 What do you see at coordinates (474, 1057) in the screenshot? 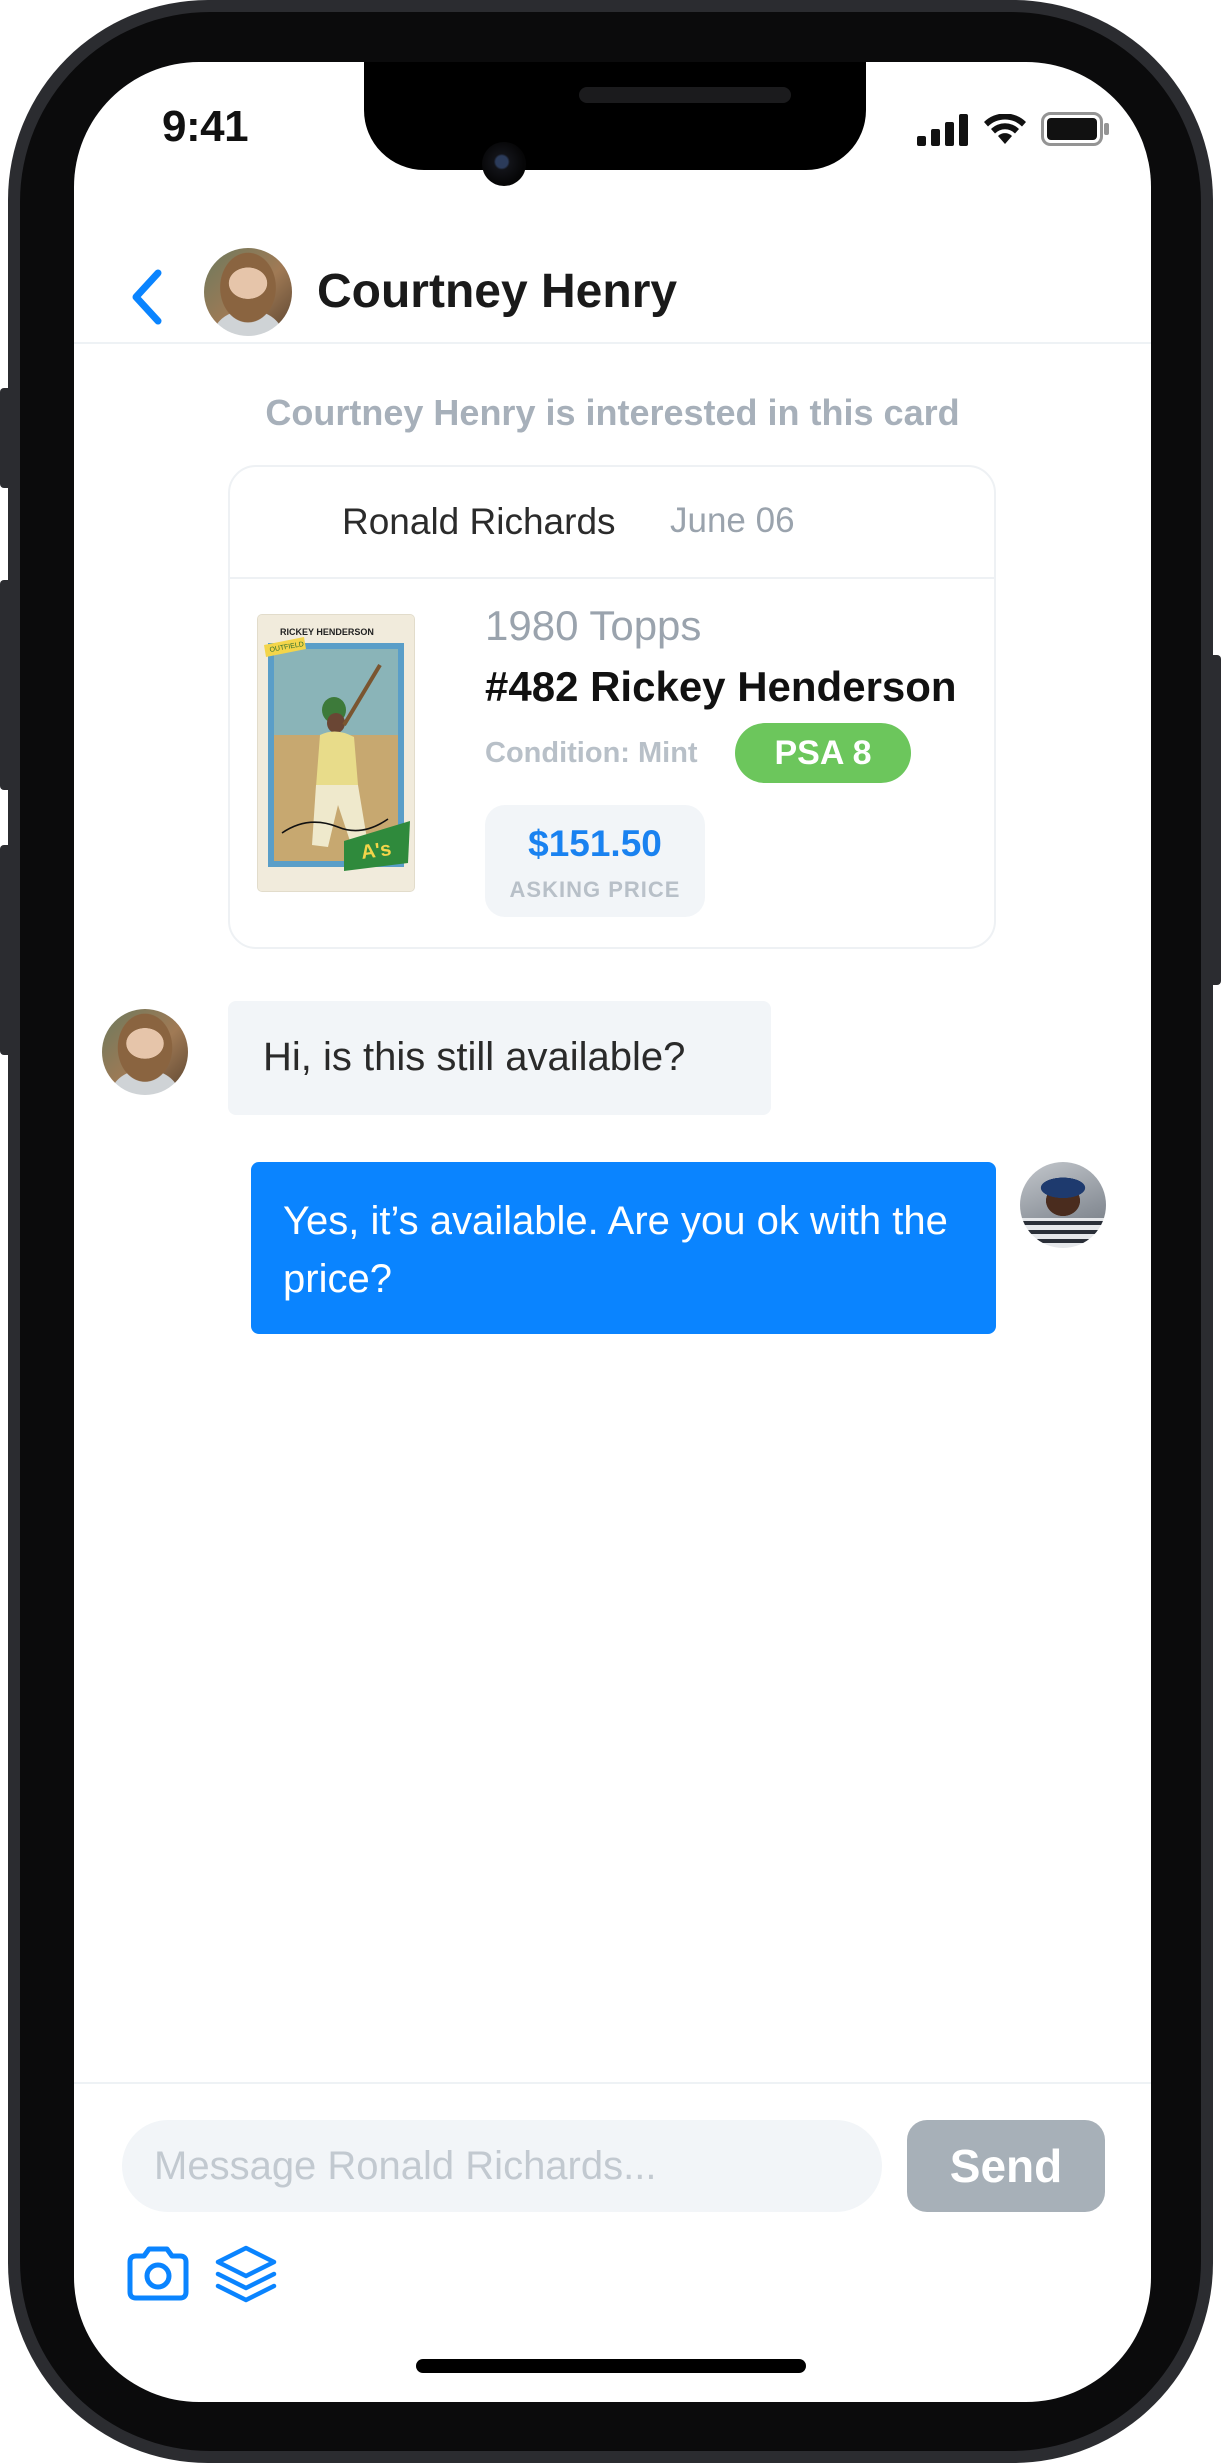
I see `incoming-message-text: Hi, is this still available?` at bounding box center [474, 1057].